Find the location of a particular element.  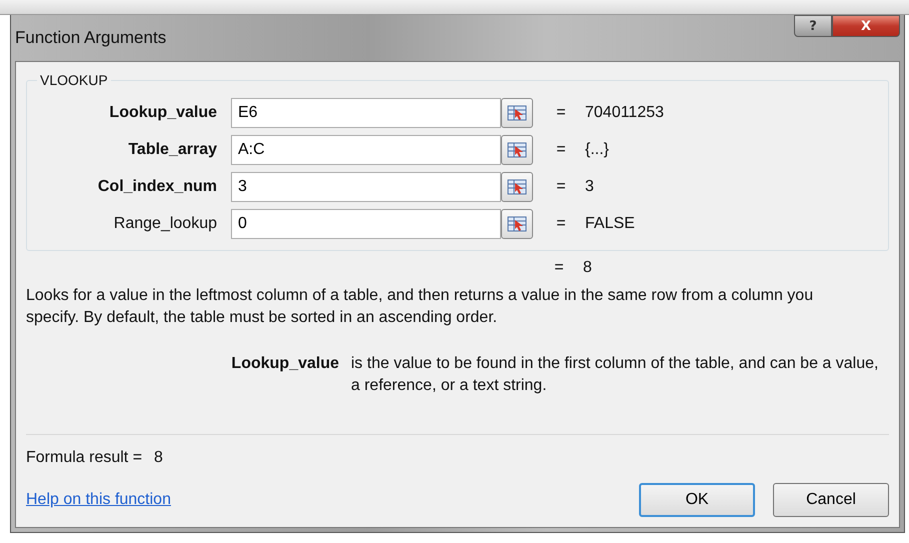

function-name: VLOOKUP is located at coordinates (74, 80).